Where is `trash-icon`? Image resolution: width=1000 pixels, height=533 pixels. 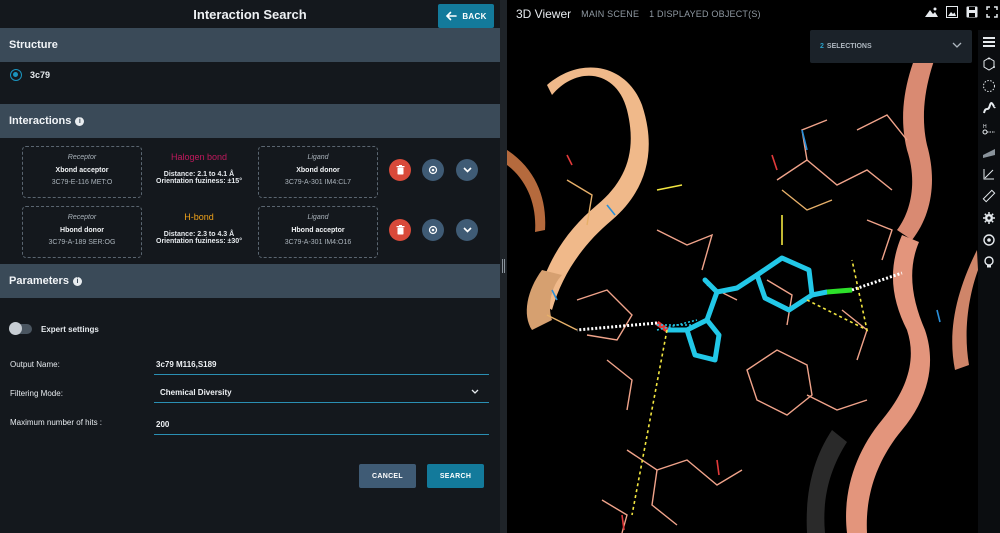 trash-icon is located at coordinates (400, 170).